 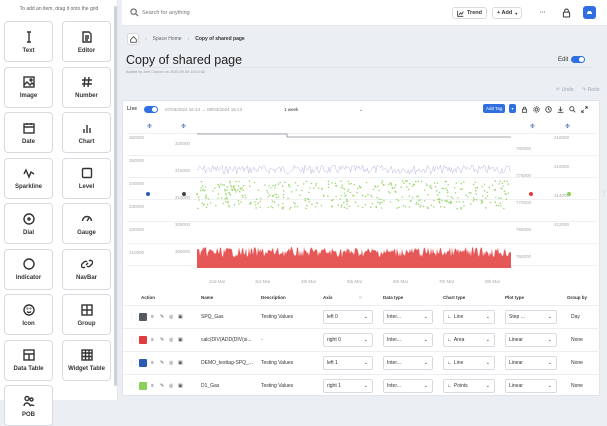 I want to click on widget-tile-date: Date, so click(x=28, y=132).